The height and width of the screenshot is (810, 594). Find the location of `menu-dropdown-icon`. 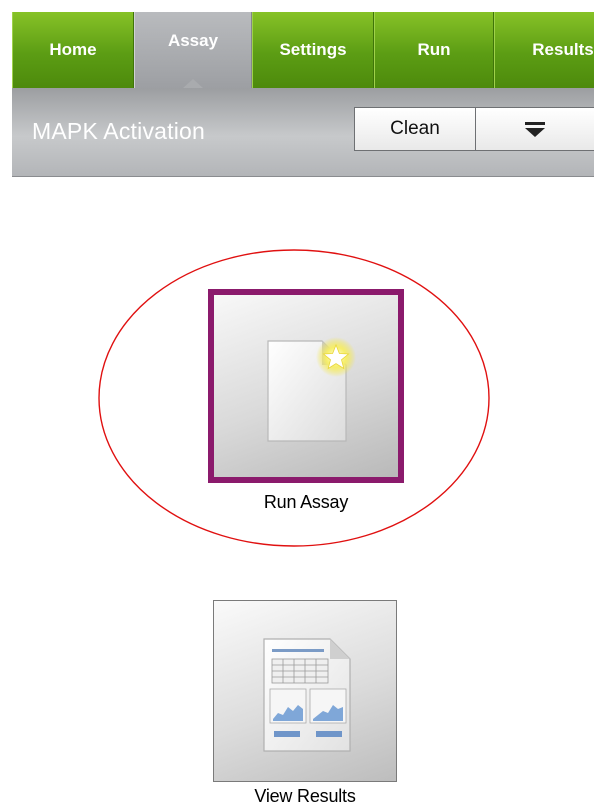

menu-dropdown-icon is located at coordinates (535, 129).